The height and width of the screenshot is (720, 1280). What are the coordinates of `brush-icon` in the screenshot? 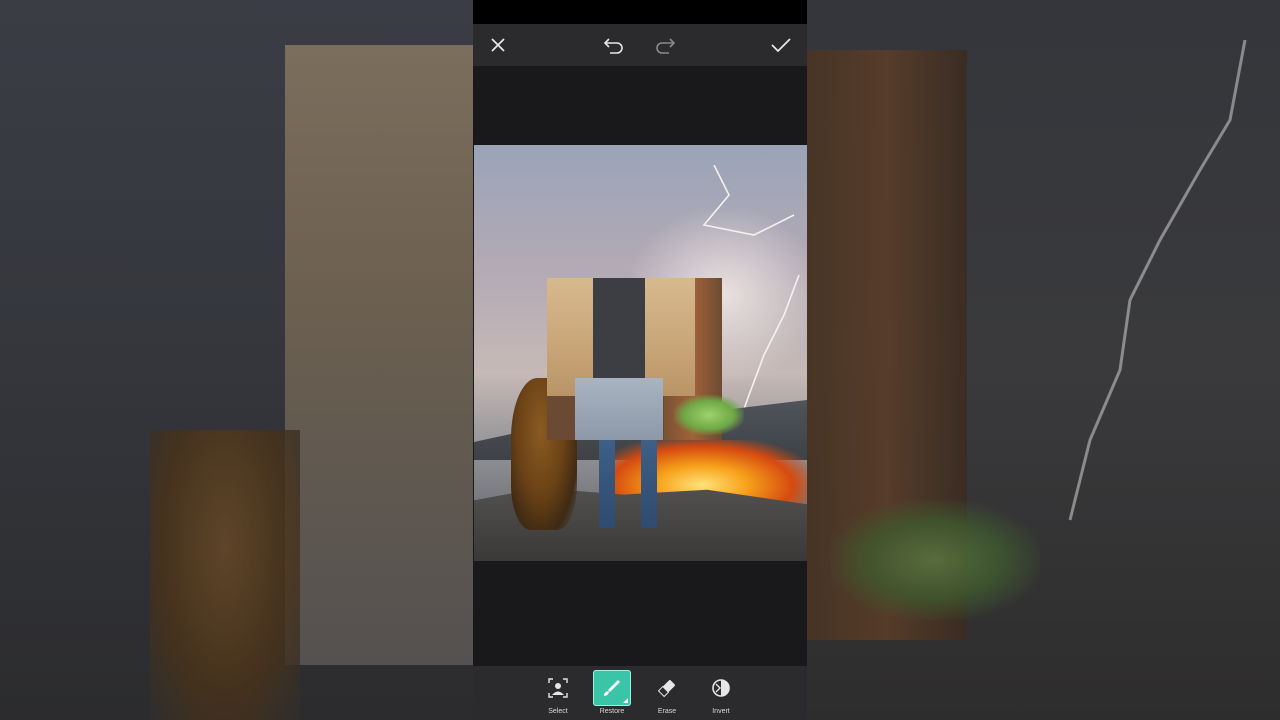 It's located at (612, 688).